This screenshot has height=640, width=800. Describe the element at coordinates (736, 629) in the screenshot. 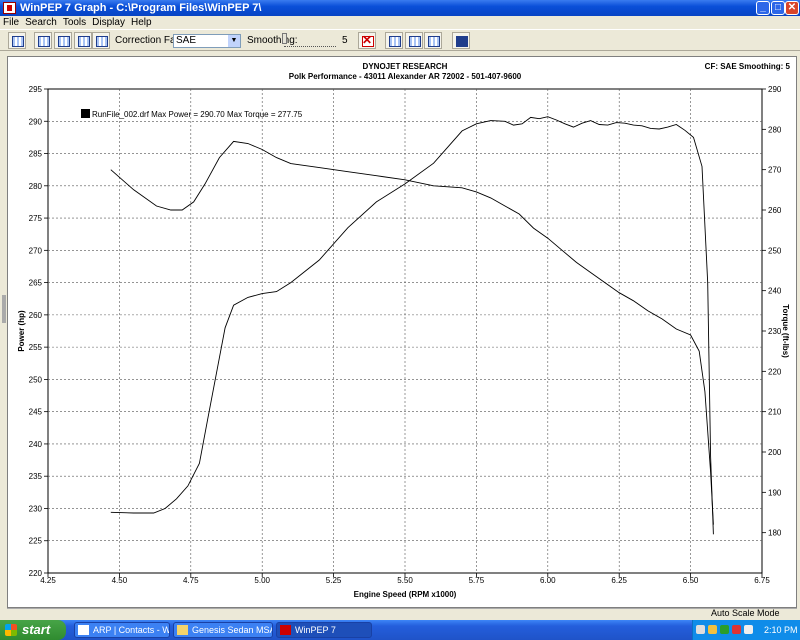

I see `tray-alert-icon` at that location.